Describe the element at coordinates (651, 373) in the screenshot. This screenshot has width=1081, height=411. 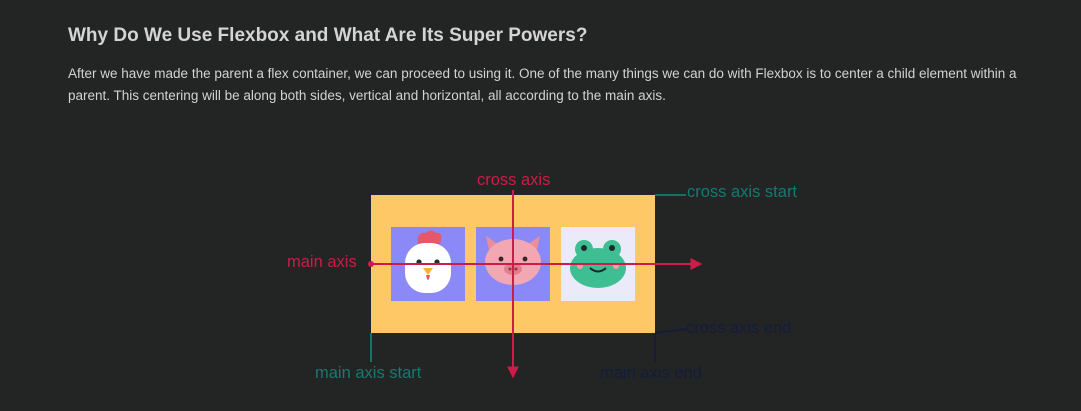
I see `label-main-axis-end: main axis end` at that location.